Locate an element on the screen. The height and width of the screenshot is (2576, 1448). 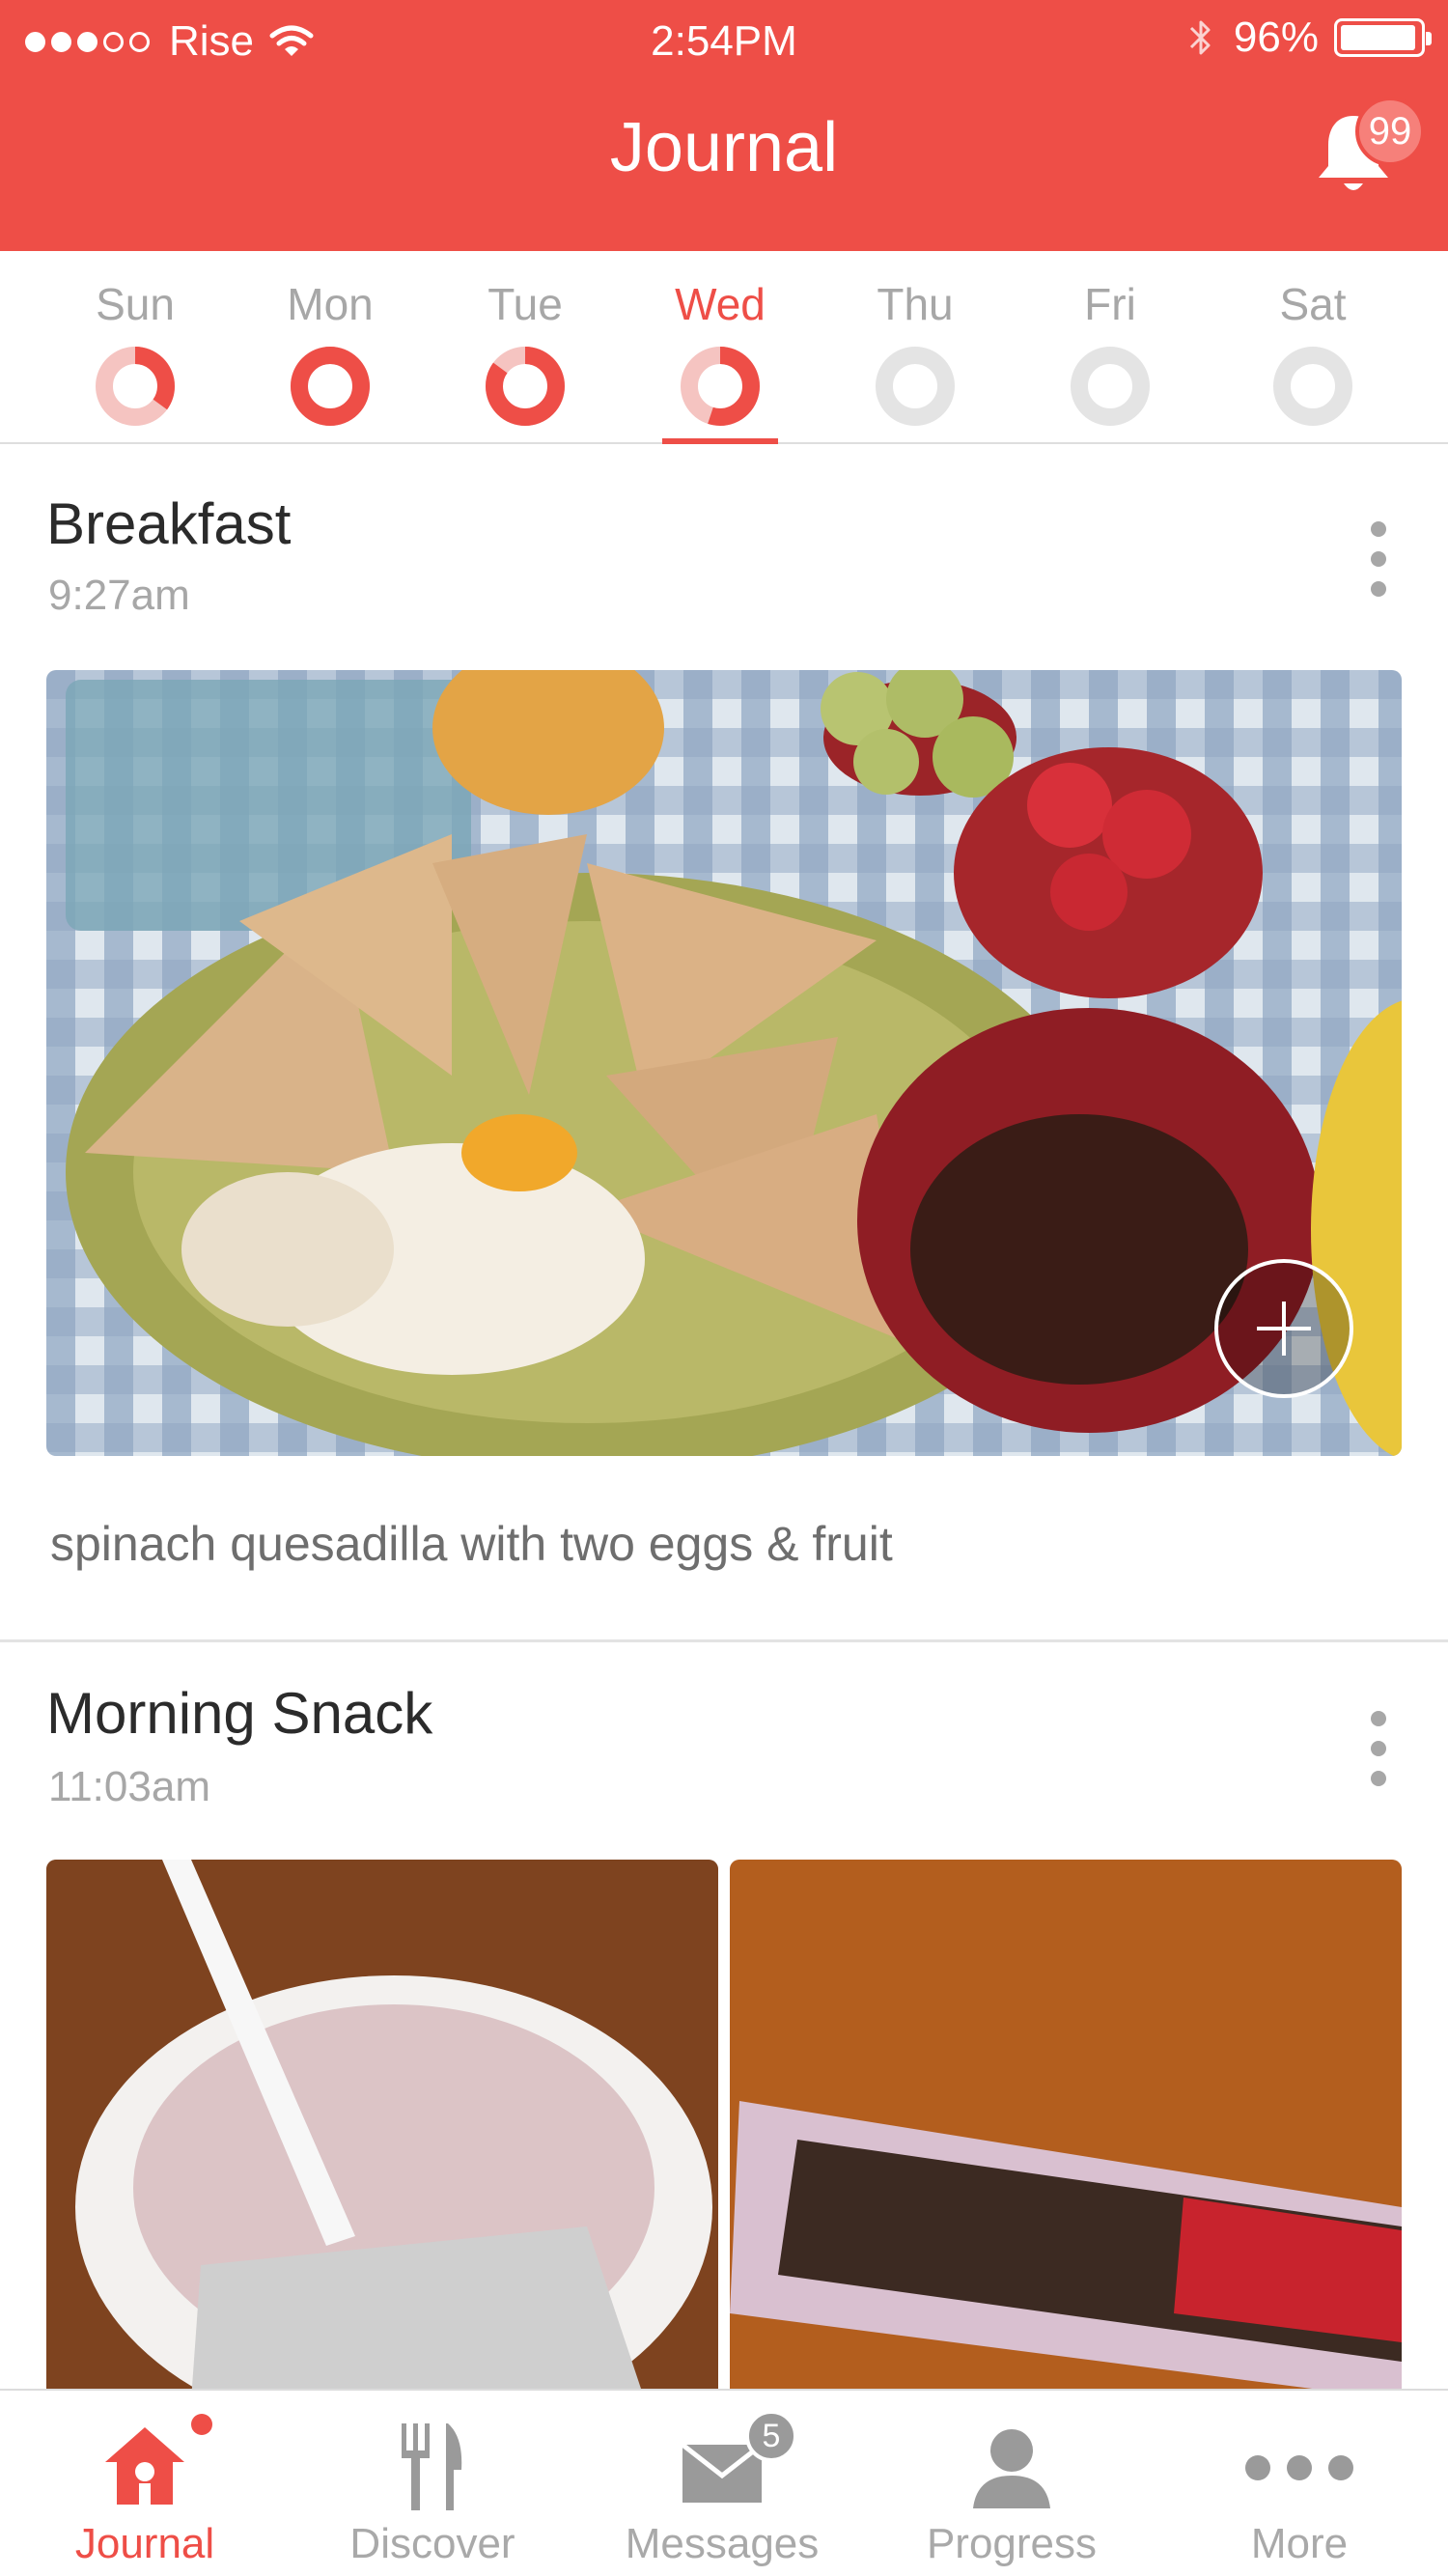
messages-badge: 5 is located at coordinates (771, 2436).